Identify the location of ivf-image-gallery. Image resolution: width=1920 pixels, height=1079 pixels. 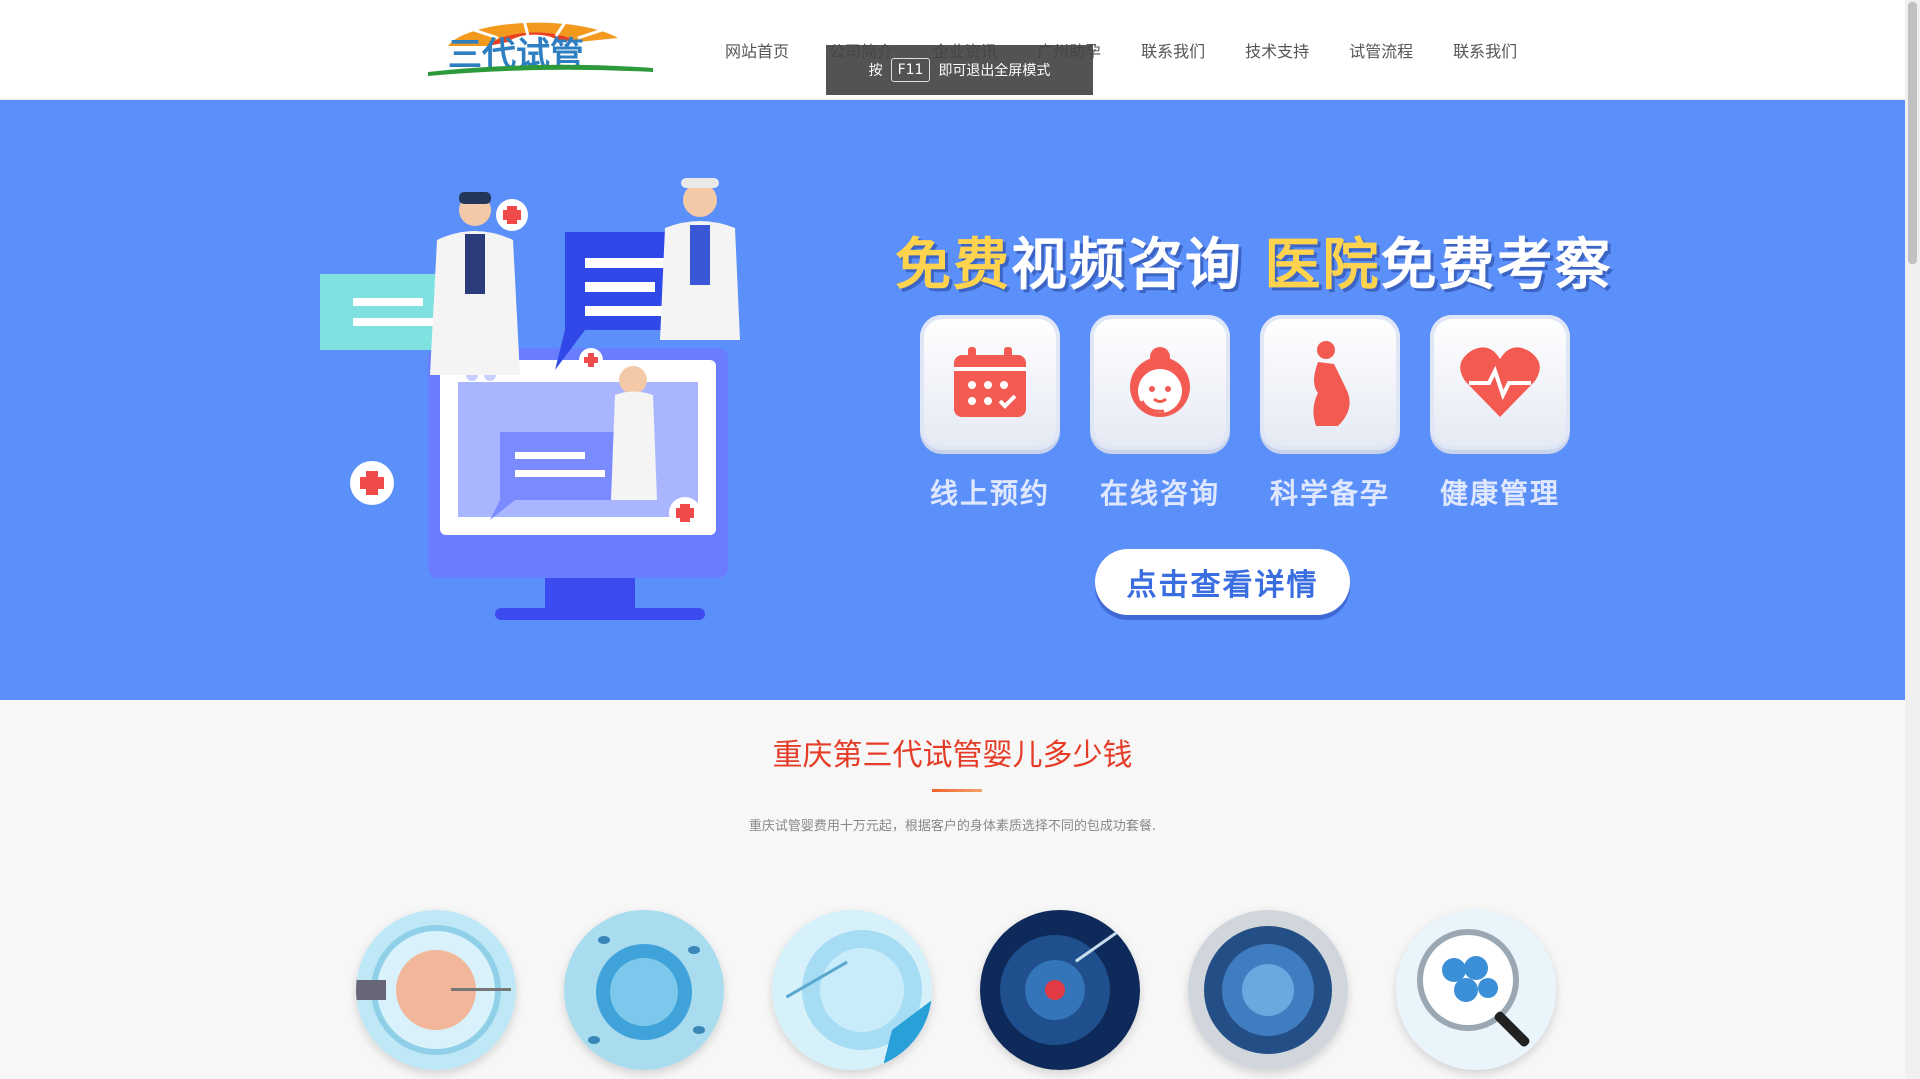
(956, 990).